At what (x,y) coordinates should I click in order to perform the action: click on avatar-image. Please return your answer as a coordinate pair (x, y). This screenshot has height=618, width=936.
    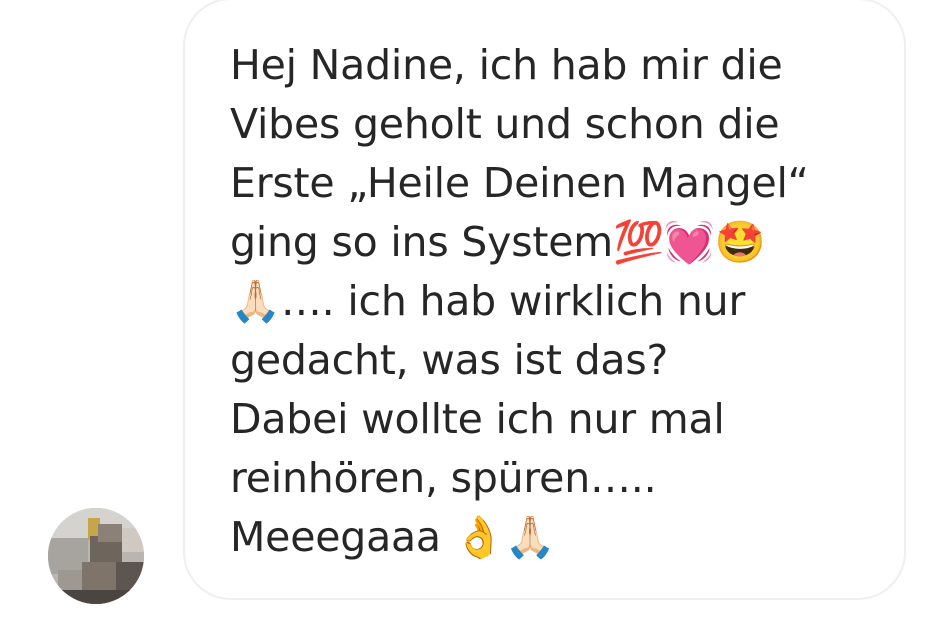
    Looking at the image, I should click on (96, 556).